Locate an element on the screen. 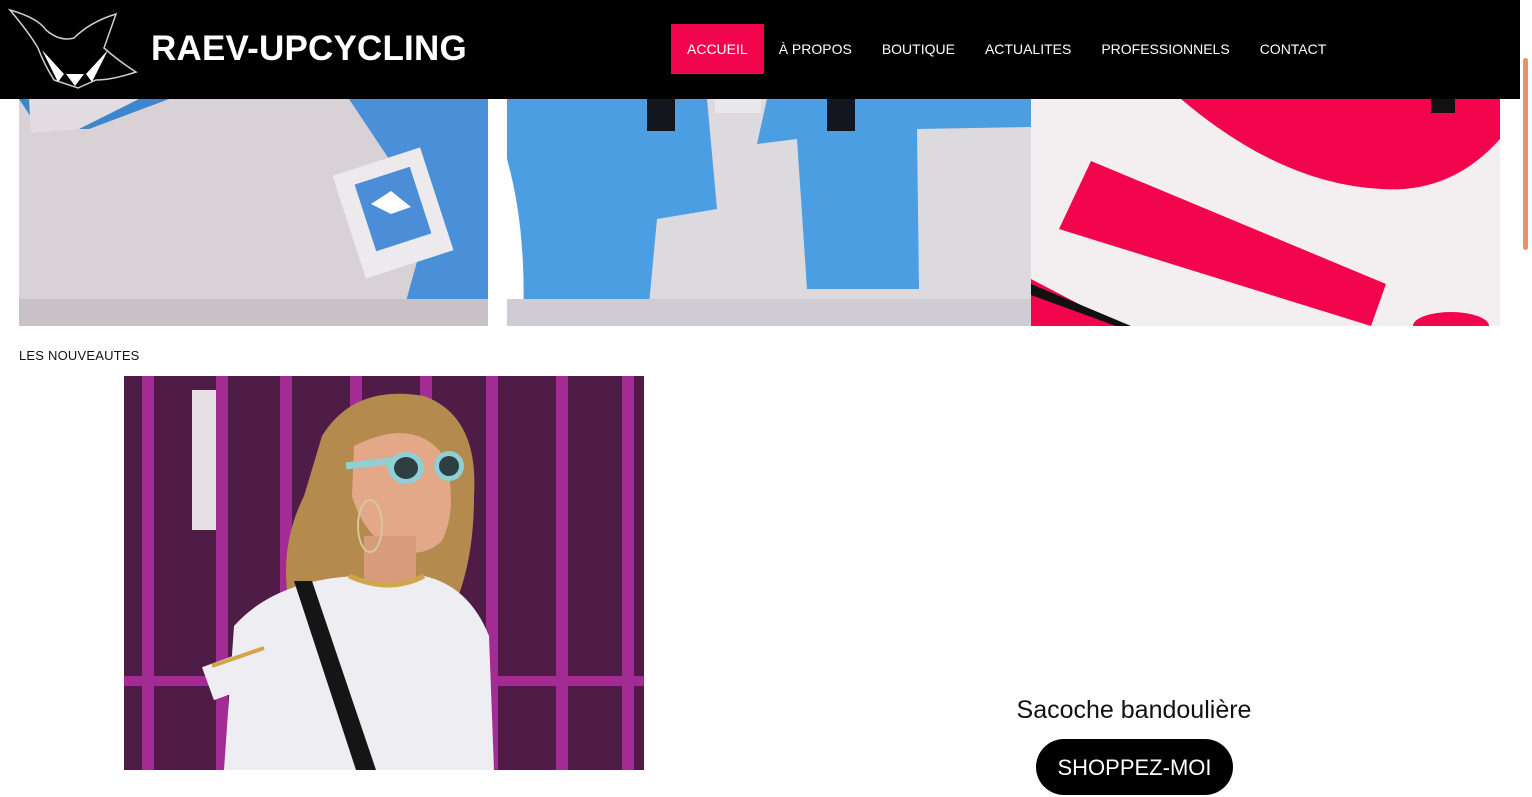 The height and width of the screenshot is (797, 1532). fox-logo-icon is located at coordinates (73, 49).